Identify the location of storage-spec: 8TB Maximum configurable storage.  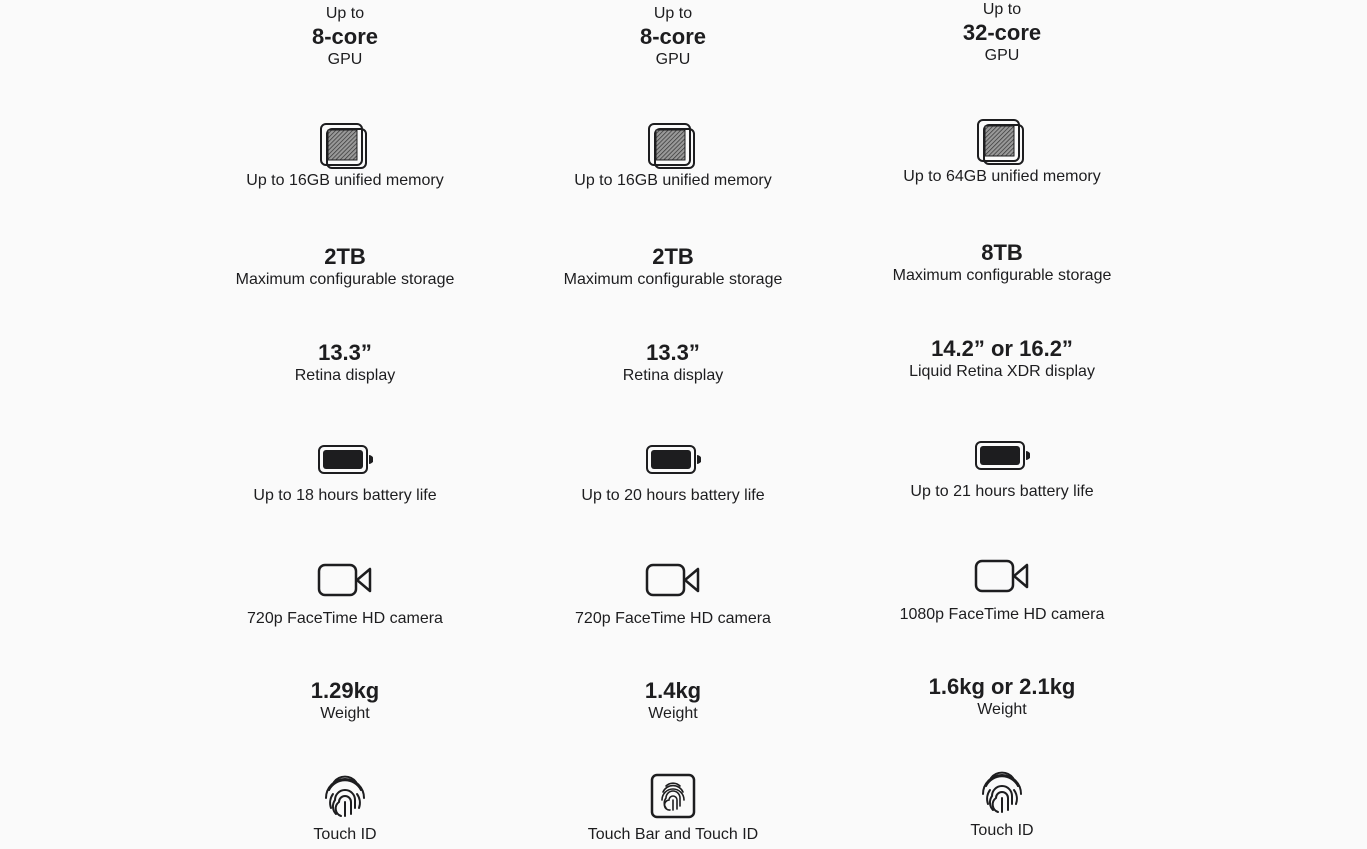
(1002, 263).